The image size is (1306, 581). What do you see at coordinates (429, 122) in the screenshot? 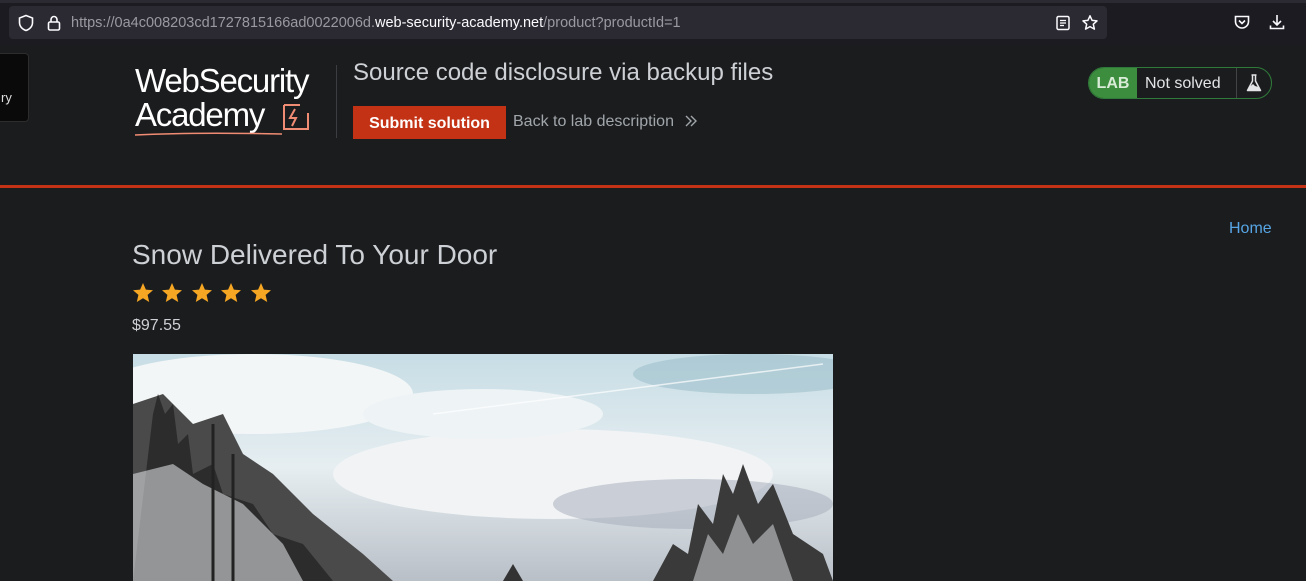
I see `submit-solution-button: Submit solution` at bounding box center [429, 122].